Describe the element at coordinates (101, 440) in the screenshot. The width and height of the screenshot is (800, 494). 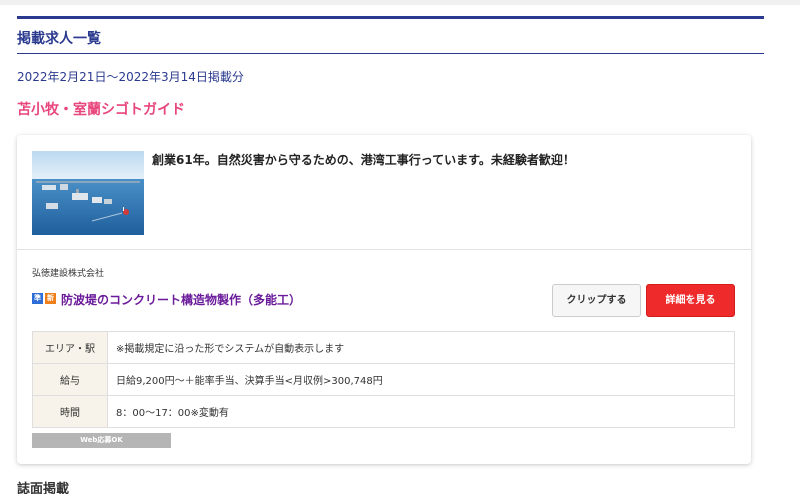
I see `web-apply-badge: Web応募OK` at that location.